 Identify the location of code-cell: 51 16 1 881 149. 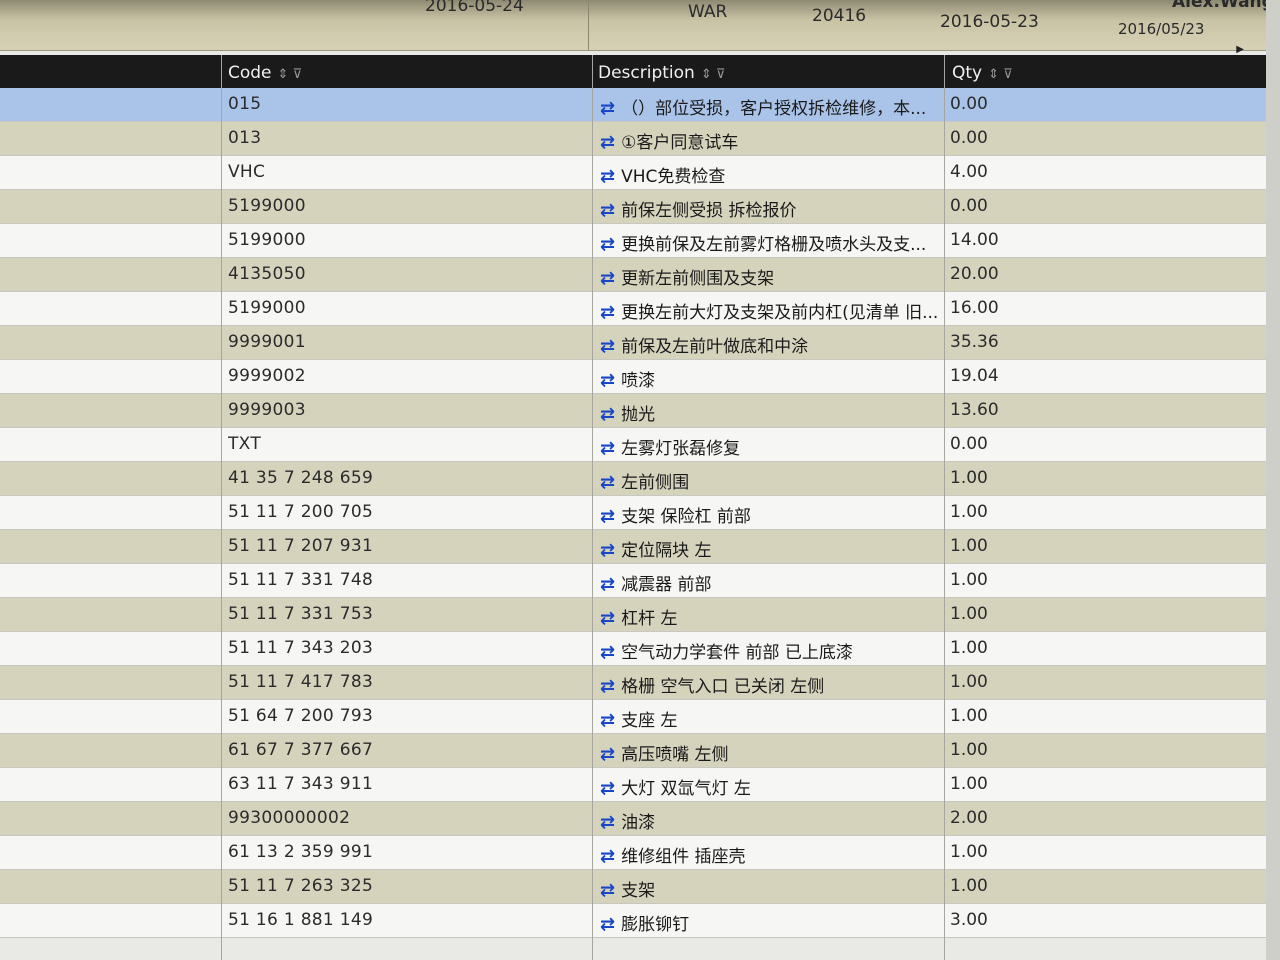
(301, 920).